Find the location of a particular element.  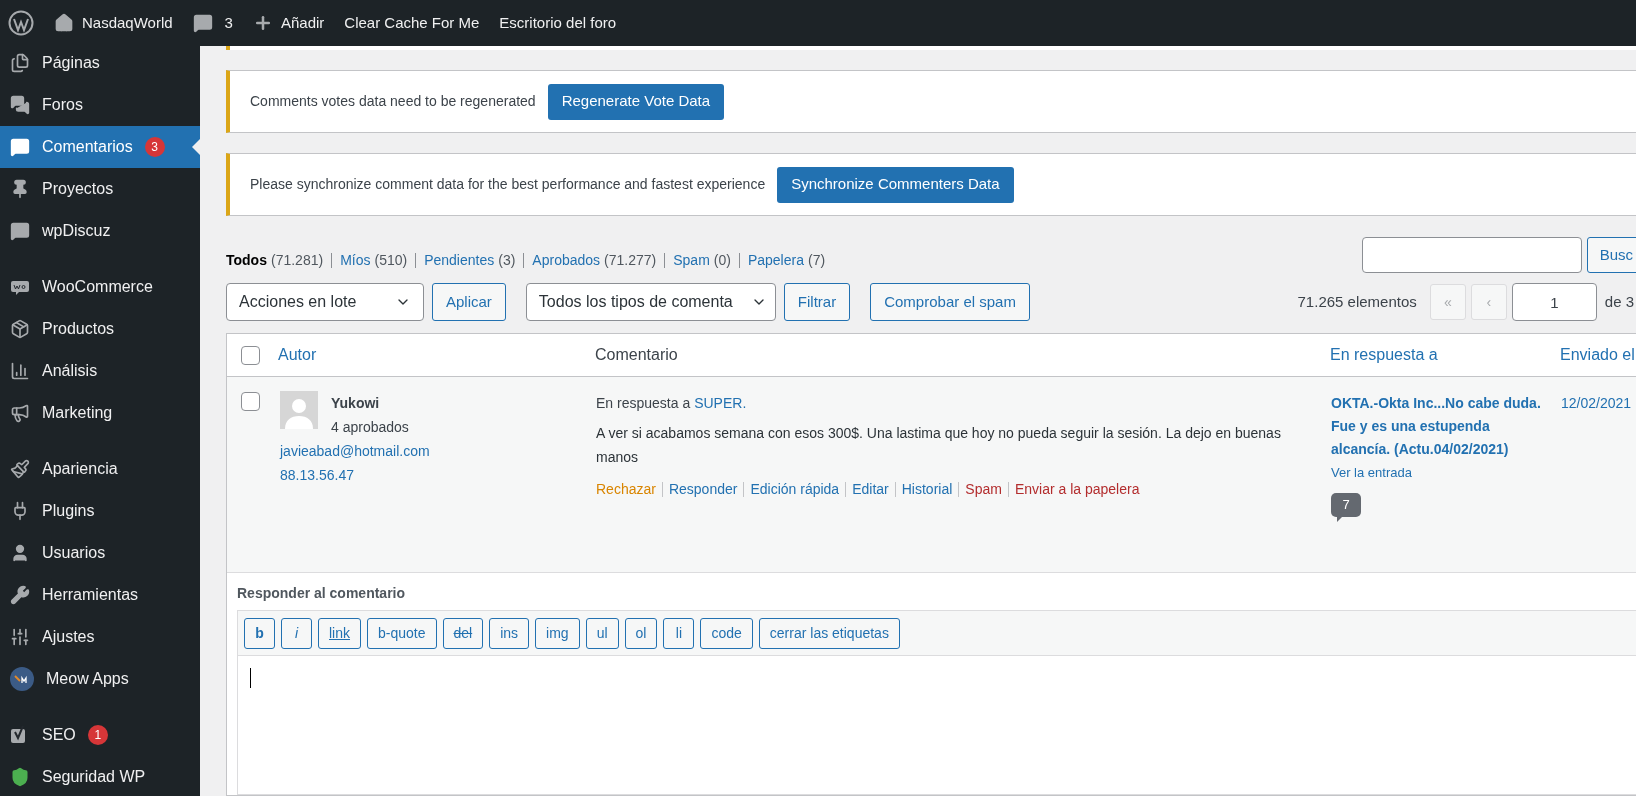

admin-bar-link: Escritorio del foro is located at coordinates (558, 23).